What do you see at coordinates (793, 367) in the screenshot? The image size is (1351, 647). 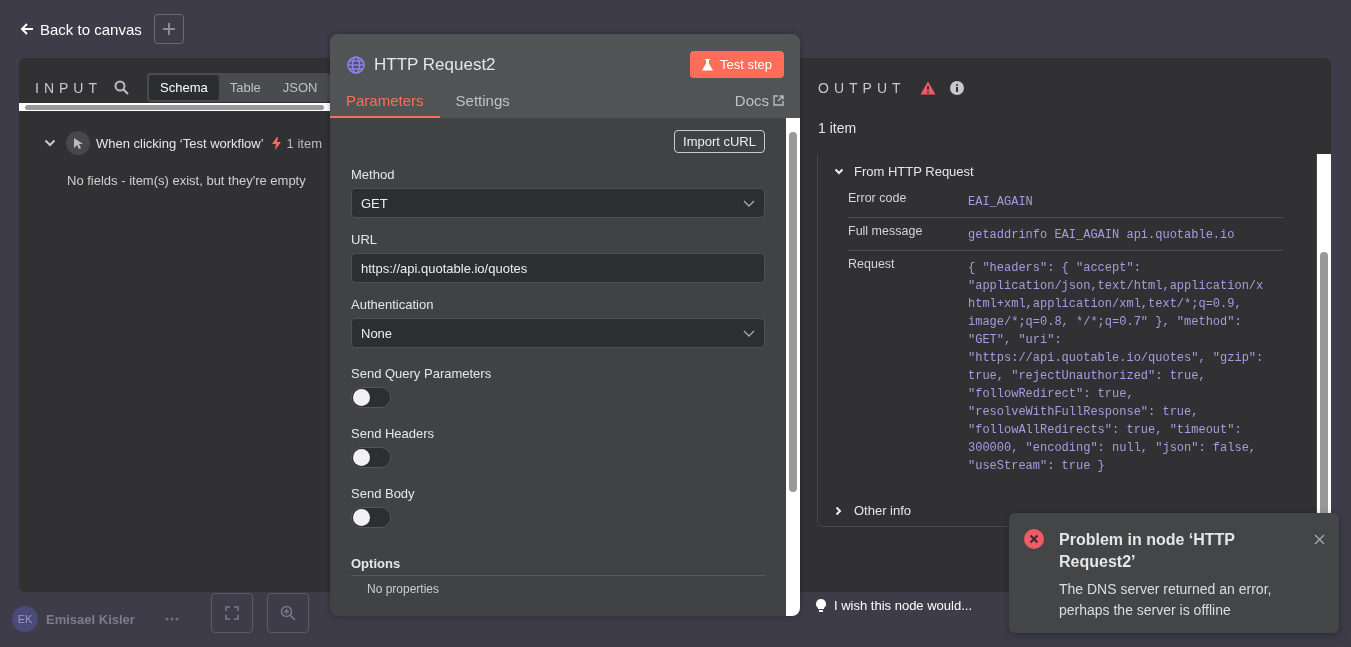 I see `vertical-scrollbar` at bounding box center [793, 367].